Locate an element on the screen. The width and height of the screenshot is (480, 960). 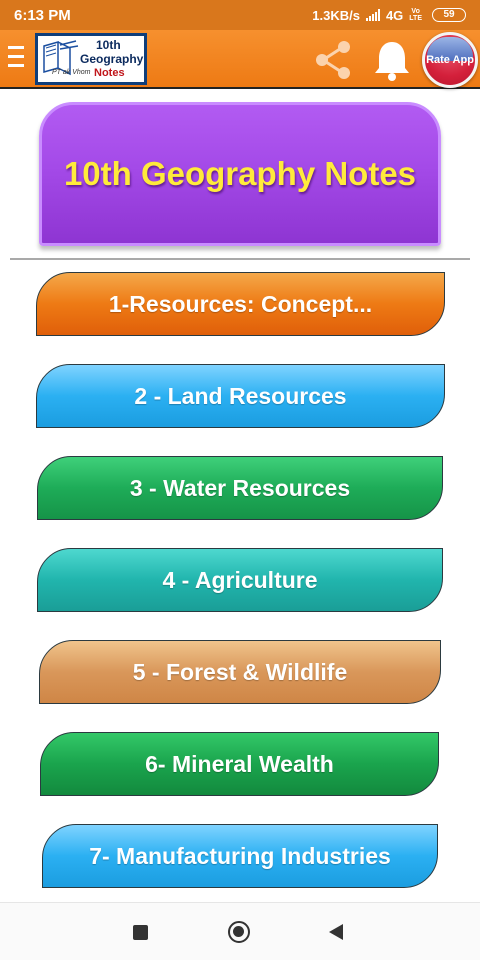
bell-icon is located at coordinates (392, 60).